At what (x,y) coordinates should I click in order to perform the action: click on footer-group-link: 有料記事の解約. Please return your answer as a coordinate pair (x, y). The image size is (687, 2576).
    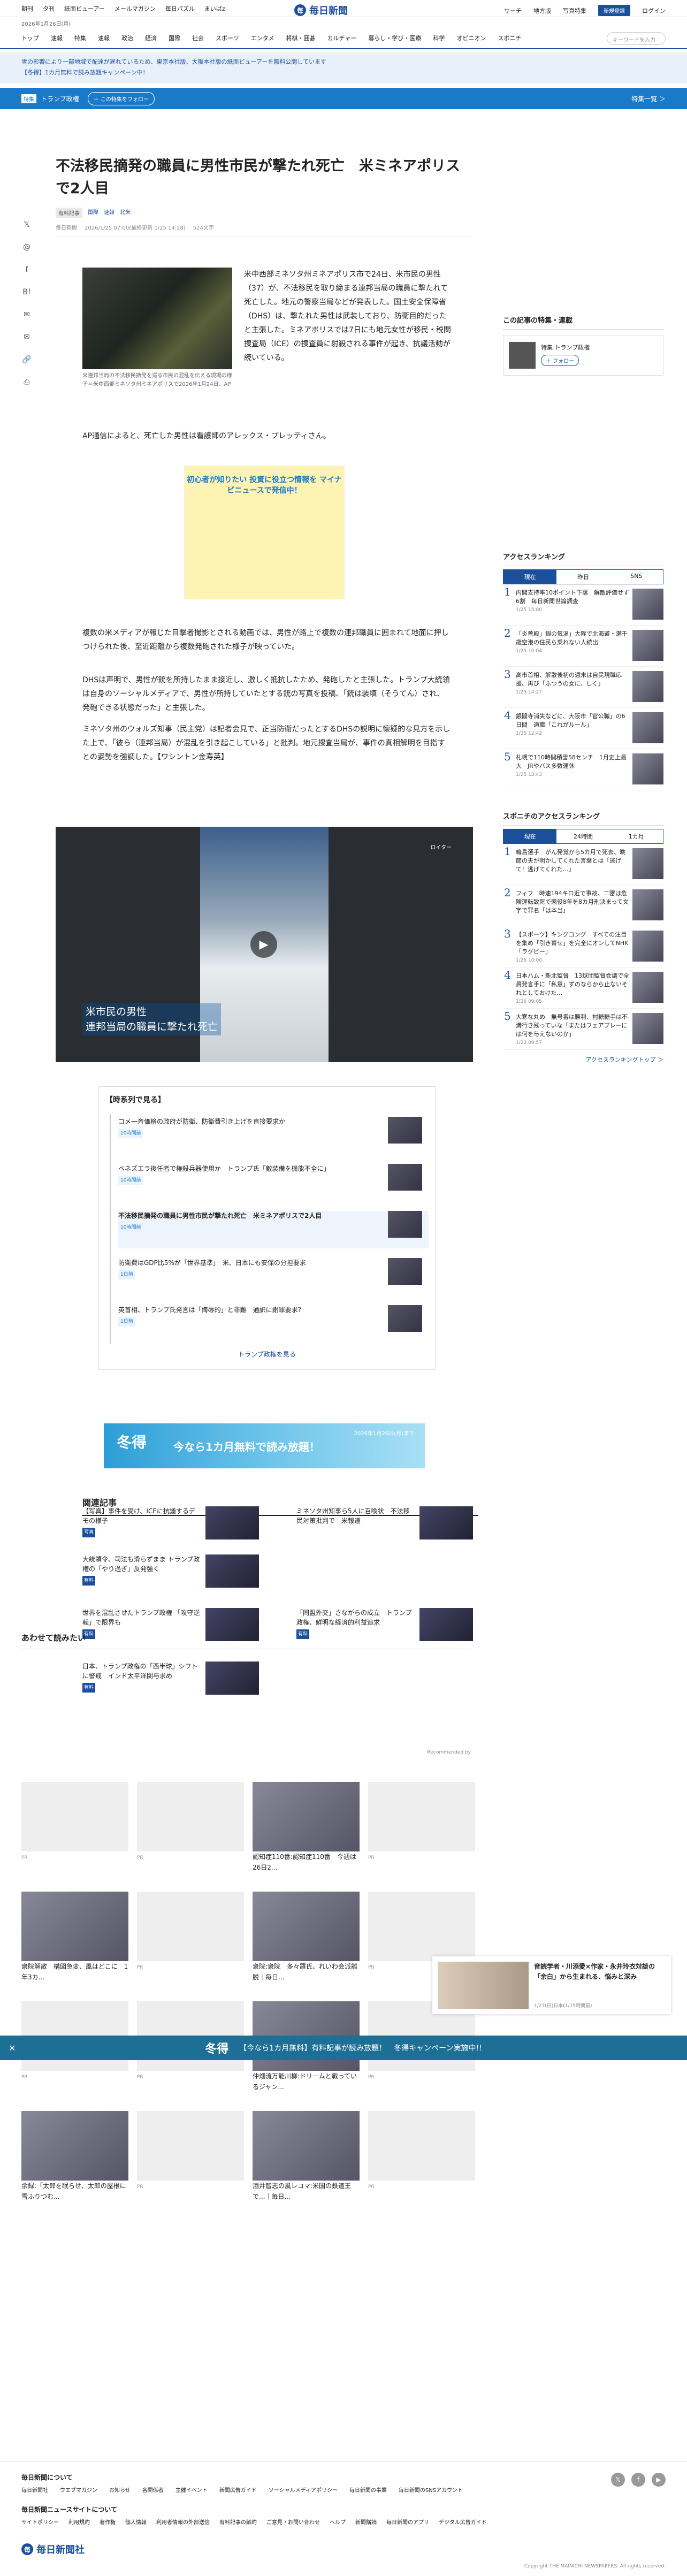
    Looking at the image, I should click on (238, 2522).